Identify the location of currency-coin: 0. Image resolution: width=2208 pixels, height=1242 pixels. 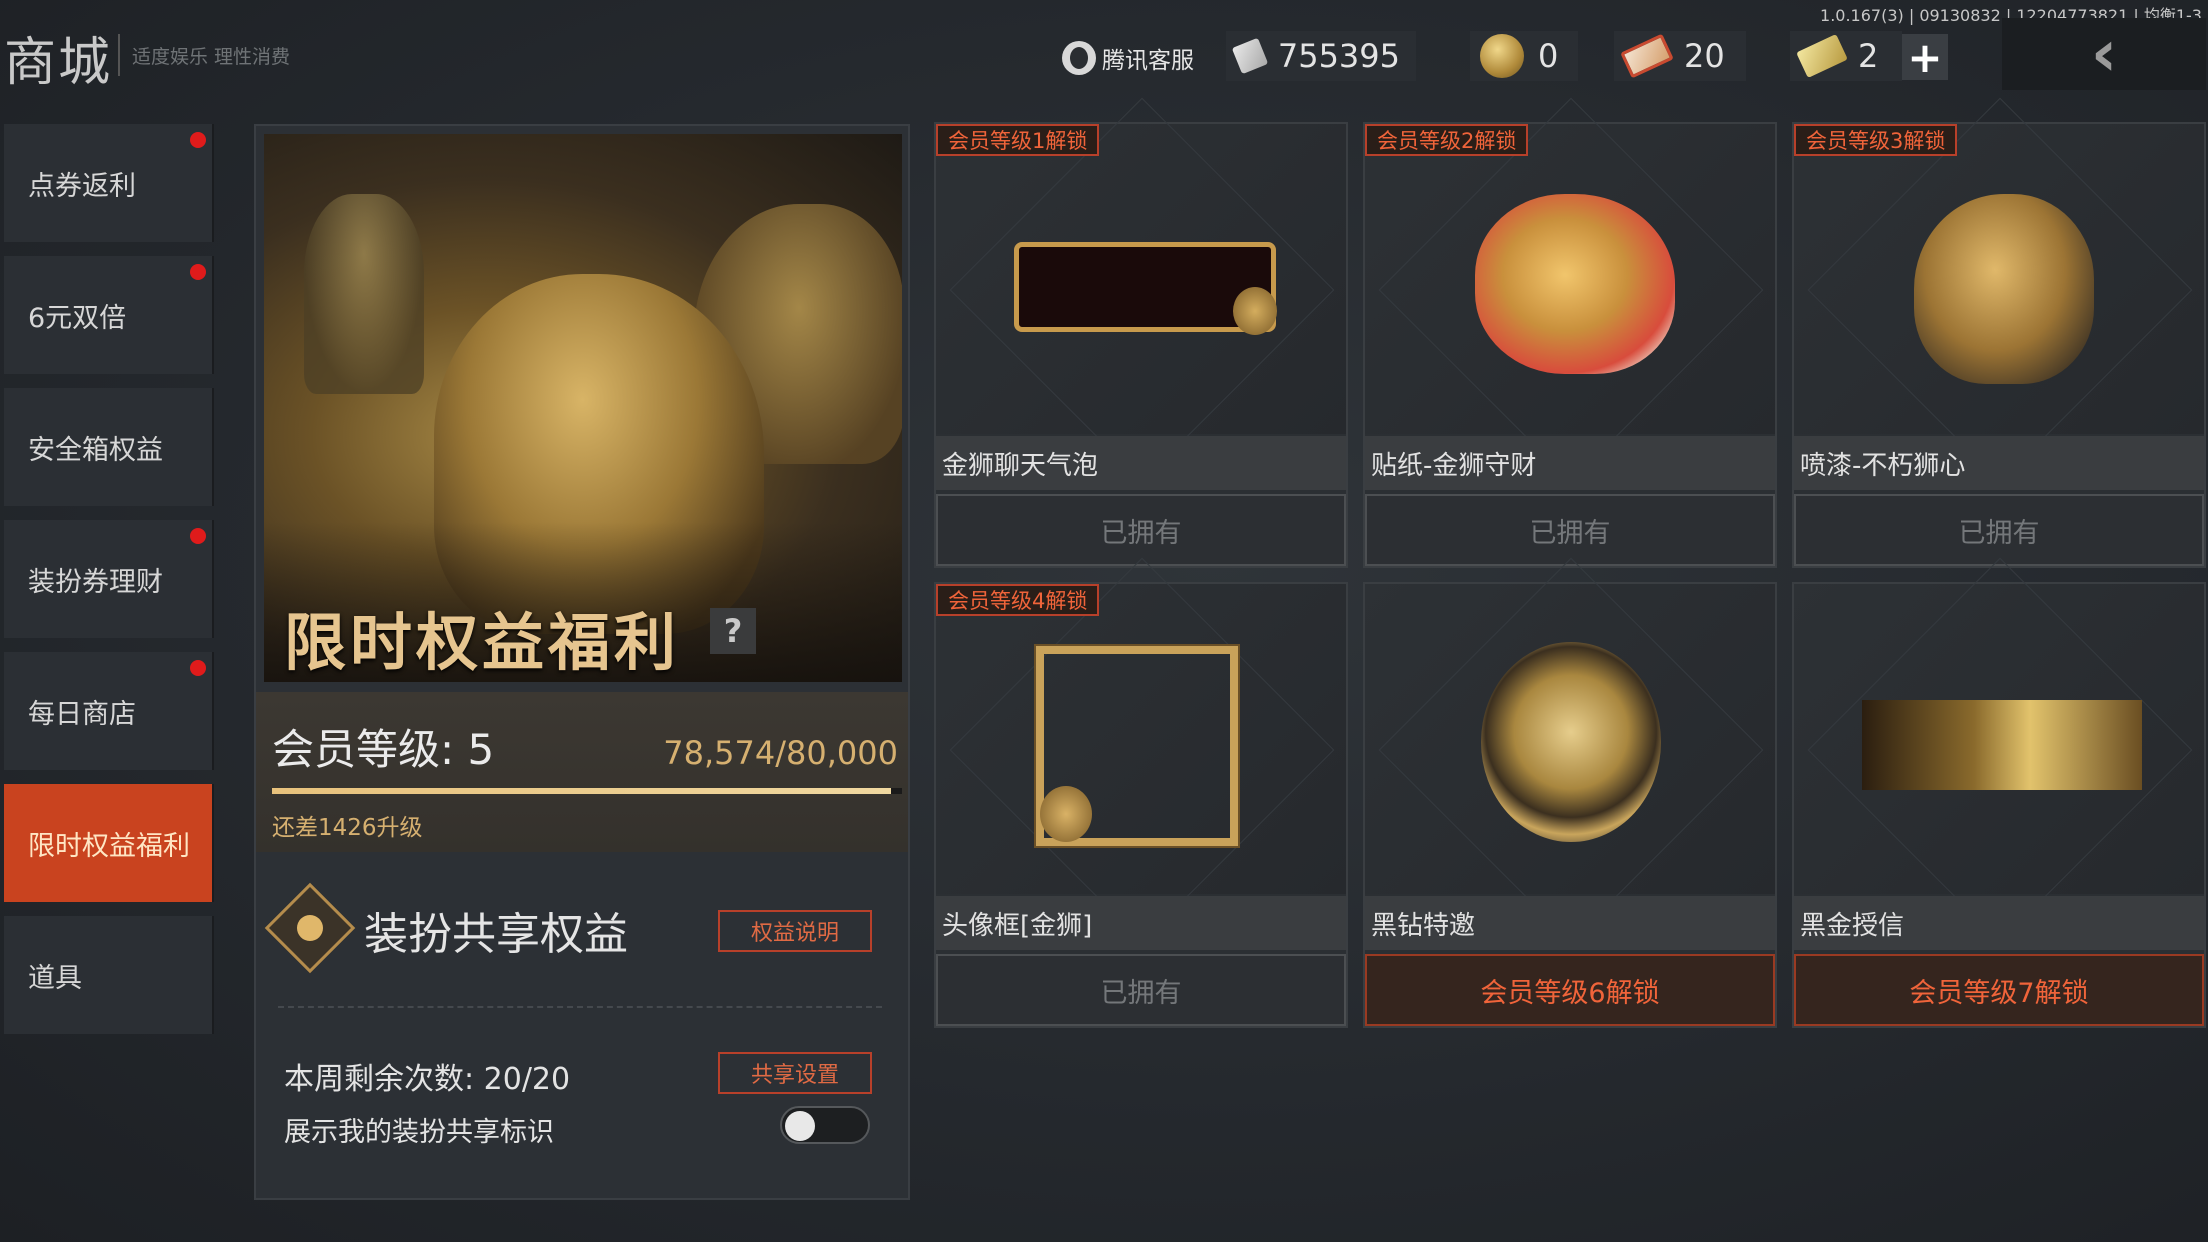
(1524, 56).